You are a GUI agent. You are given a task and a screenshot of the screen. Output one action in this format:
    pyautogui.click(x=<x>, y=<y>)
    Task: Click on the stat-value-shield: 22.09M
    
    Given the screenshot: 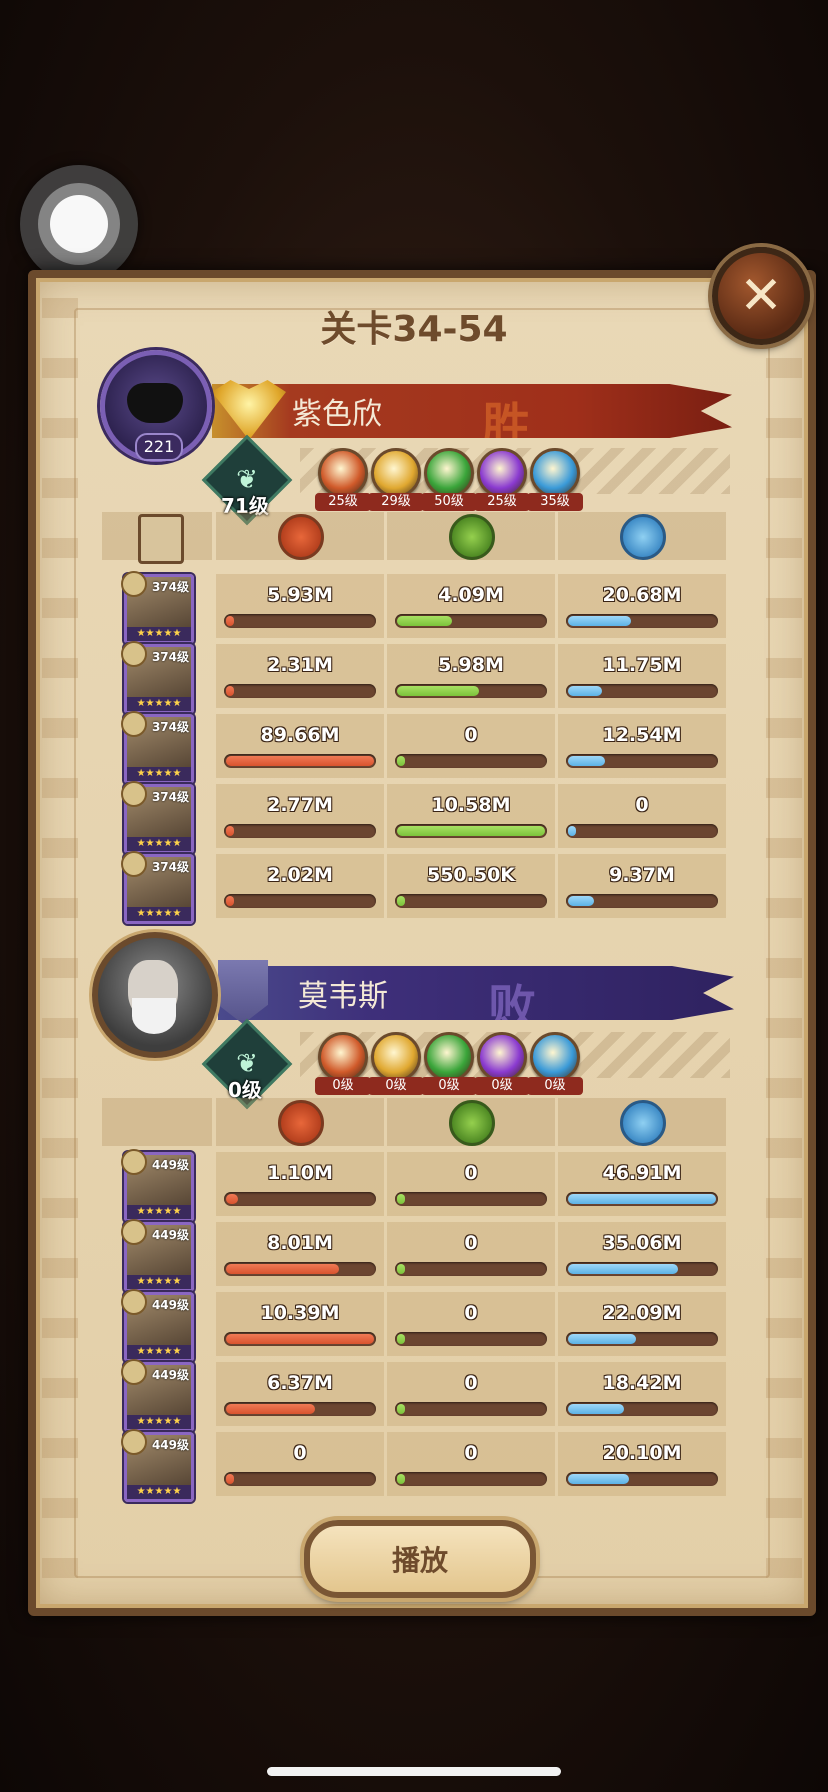 What is the action you would take?
    pyautogui.click(x=642, y=1313)
    